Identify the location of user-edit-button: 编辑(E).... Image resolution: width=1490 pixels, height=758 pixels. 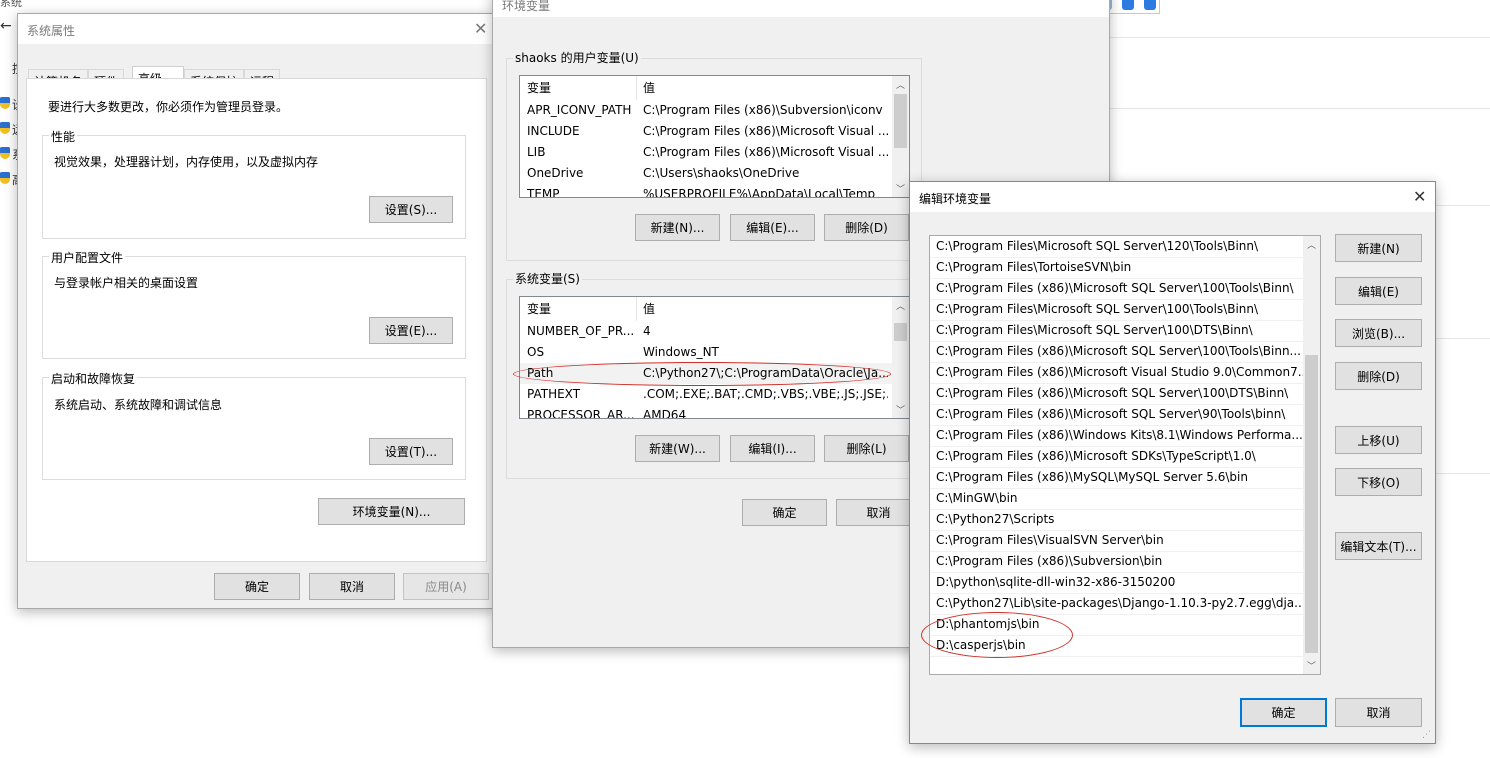
(772, 227).